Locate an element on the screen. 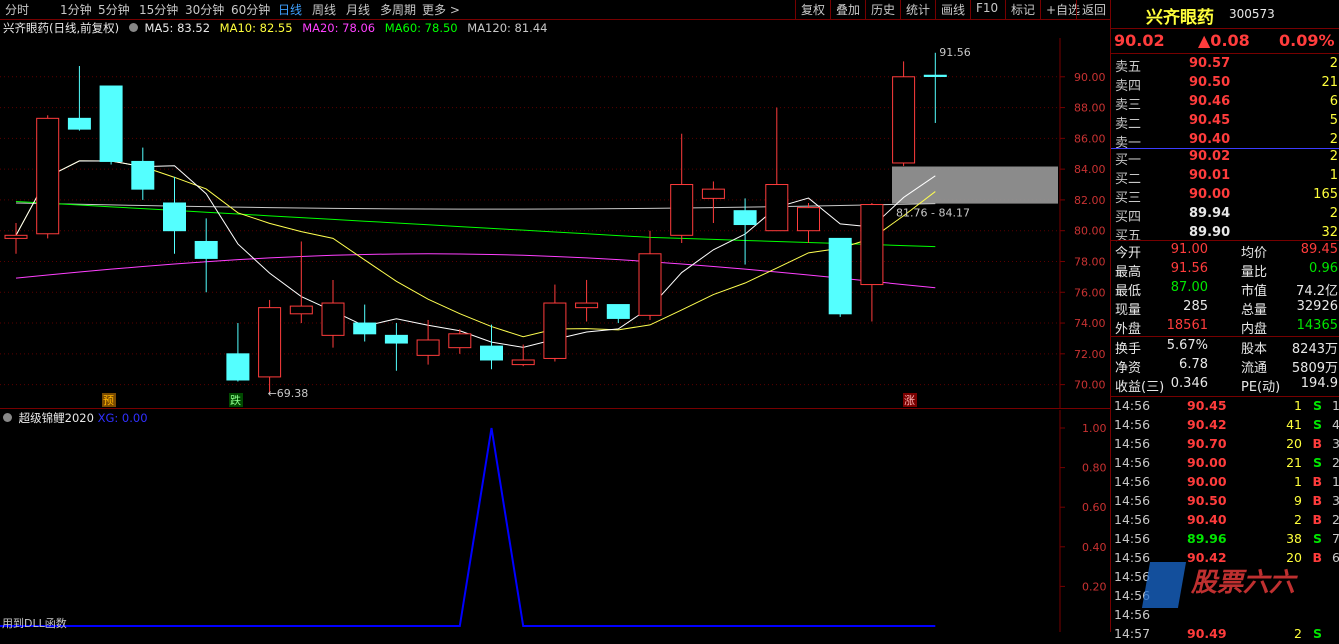 The height and width of the screenshot is (644, 1339). tick-row: 14:56 90.00 21 S 2 is located at coordinates (1225, 463).